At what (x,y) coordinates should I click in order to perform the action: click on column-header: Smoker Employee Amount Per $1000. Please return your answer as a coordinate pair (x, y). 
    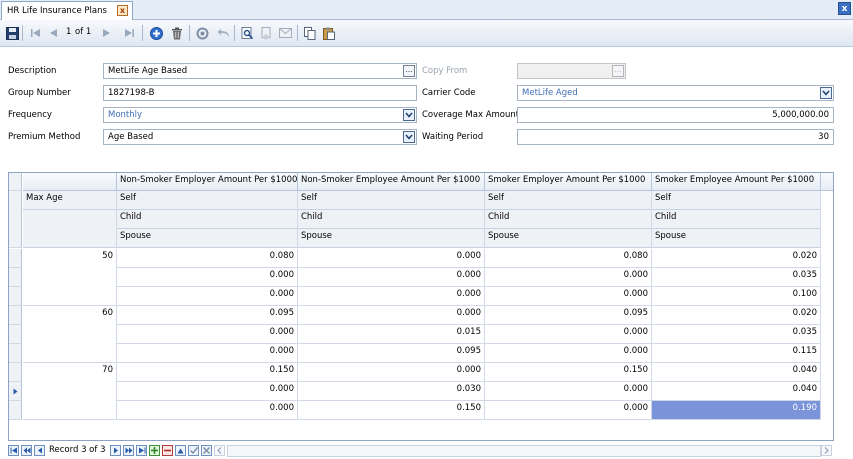
    Looking at the image, I should click on (736, 182).